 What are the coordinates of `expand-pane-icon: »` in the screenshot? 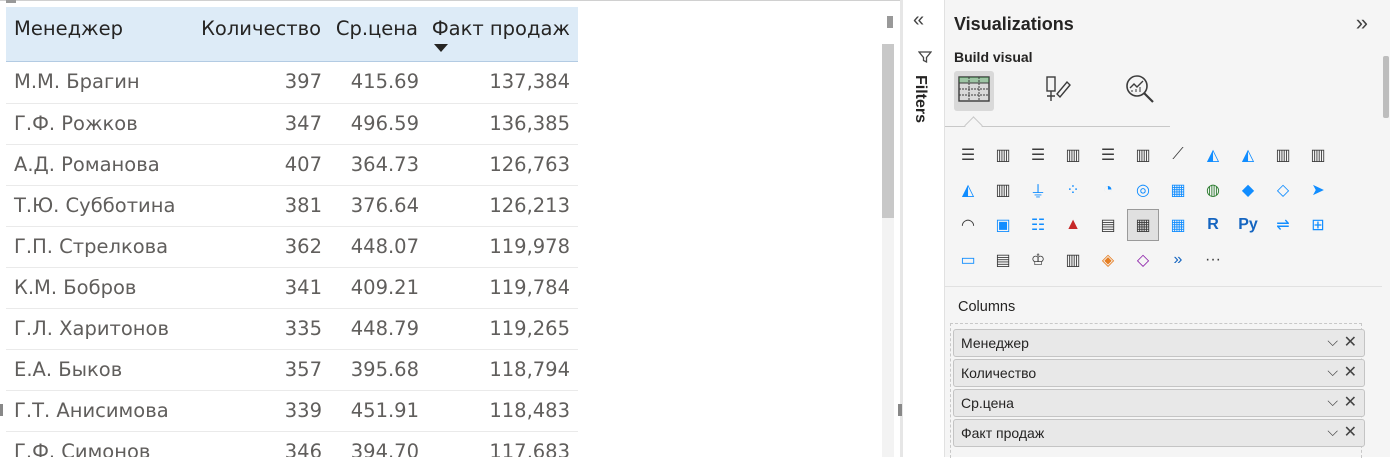 It's located at (1362, 23).